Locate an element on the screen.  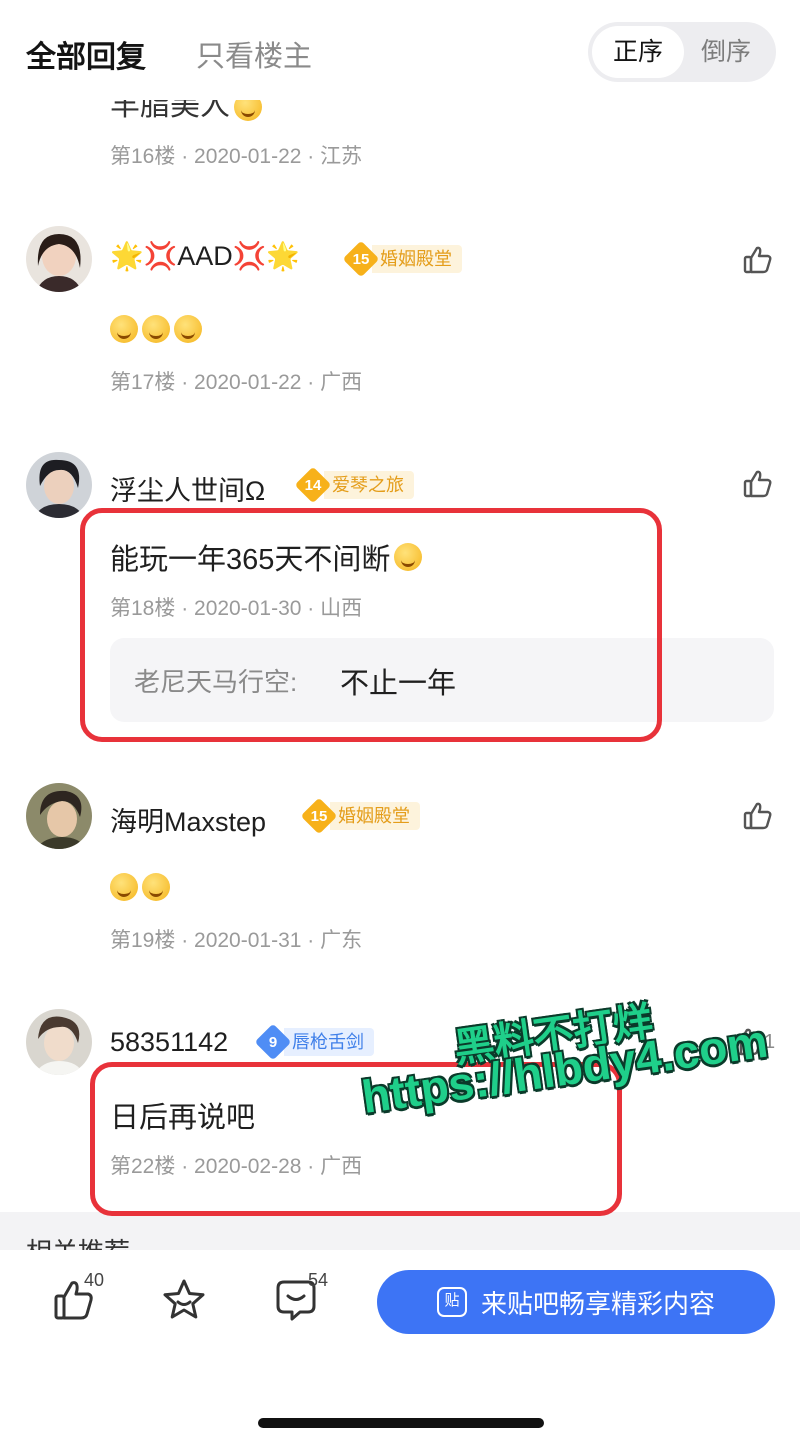
username: 浮尘人世间Ω is located at coordinates (187, 488).